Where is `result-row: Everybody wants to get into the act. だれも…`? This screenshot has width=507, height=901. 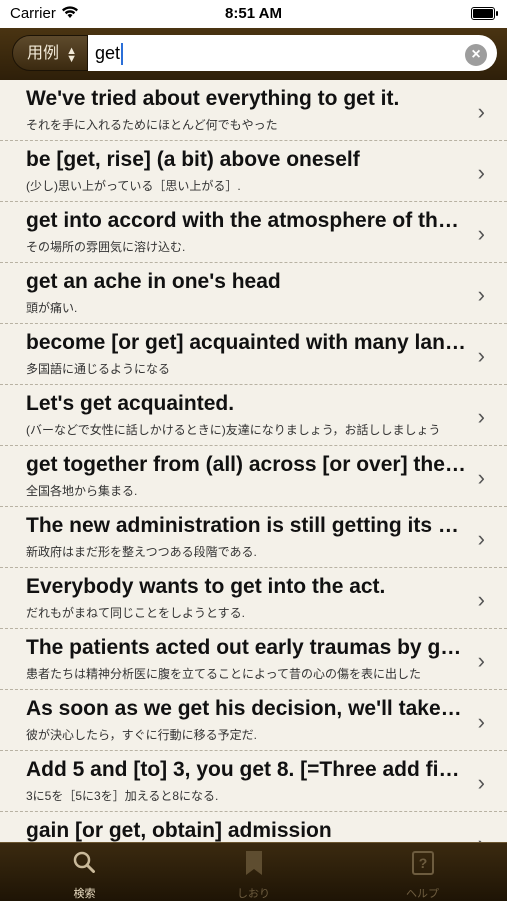 result-row: Everybody wants to get into the act. だれも… is located at coordinates (253, 598).